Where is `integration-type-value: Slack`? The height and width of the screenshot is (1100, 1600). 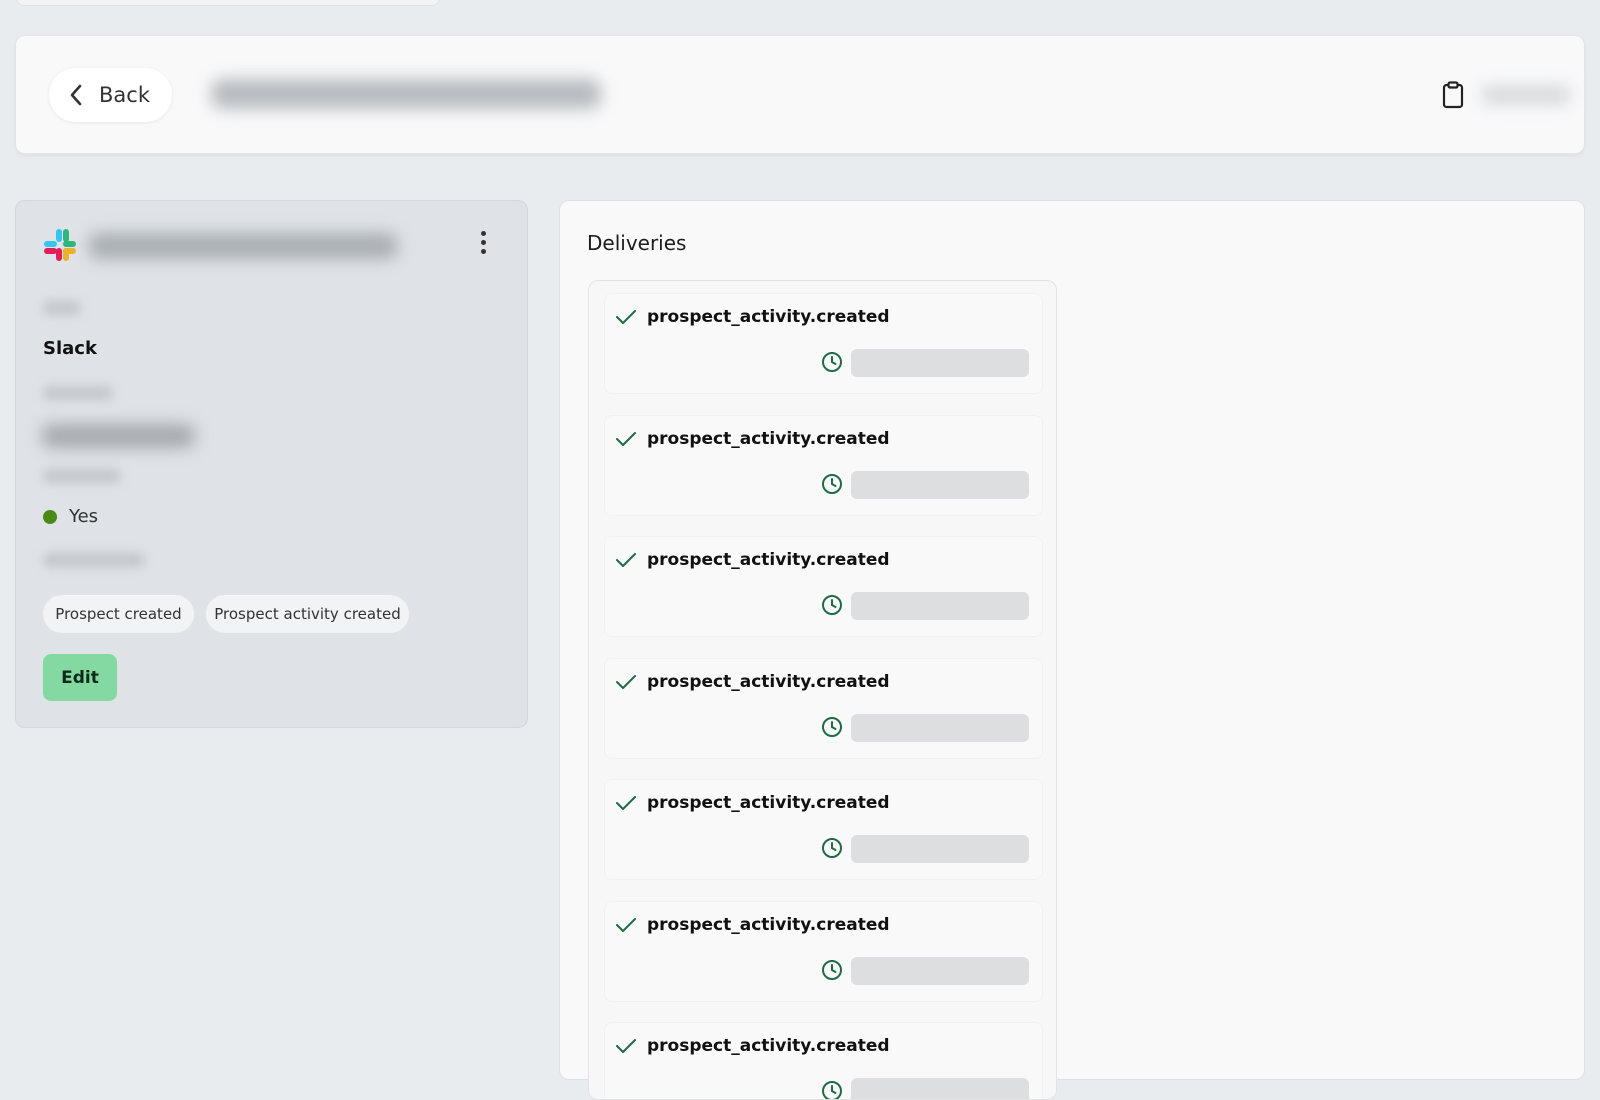
integration-type-value: Slack is located at coordinates (70, 348).